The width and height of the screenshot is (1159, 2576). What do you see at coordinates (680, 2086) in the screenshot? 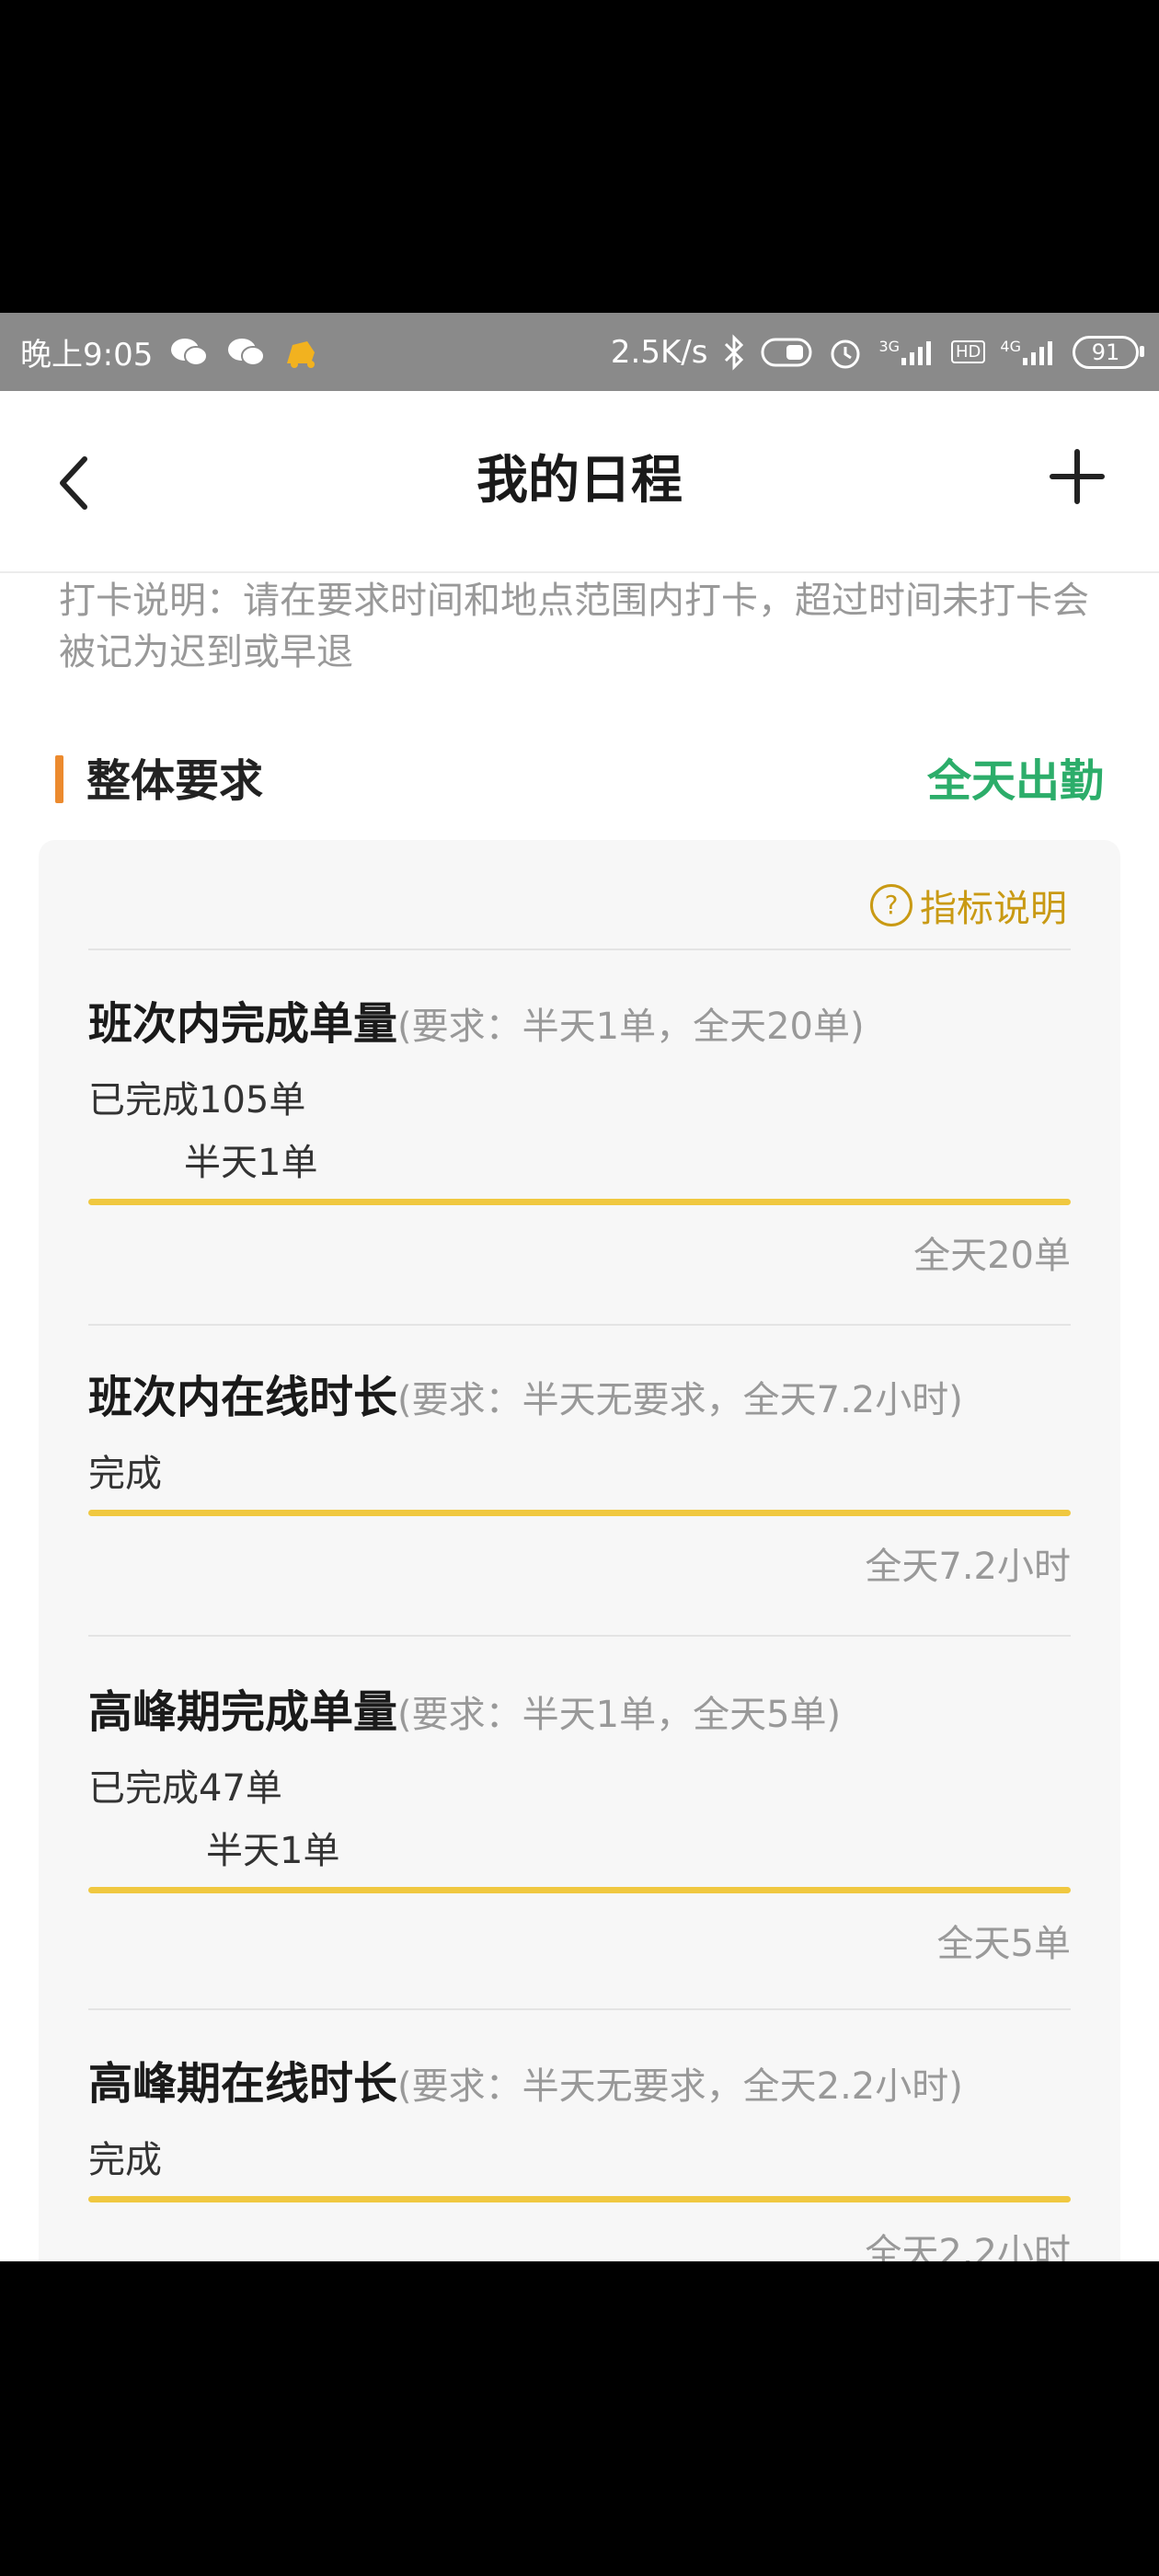
I see `metric-requirement: (要求：半天无要求，全天2.2小时)` at bounding box center [680, 2086].